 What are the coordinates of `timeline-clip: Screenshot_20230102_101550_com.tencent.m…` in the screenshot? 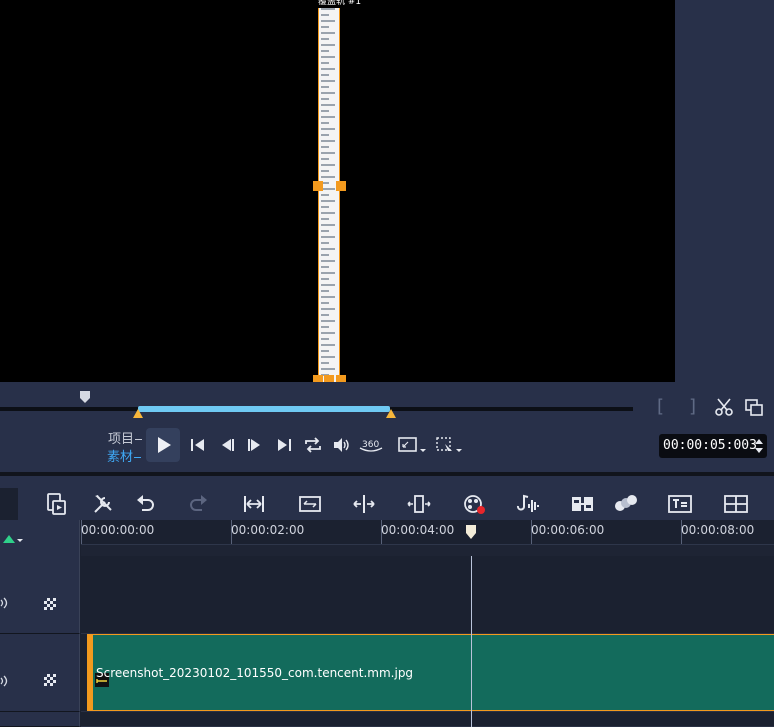 It's located at (430, 672).